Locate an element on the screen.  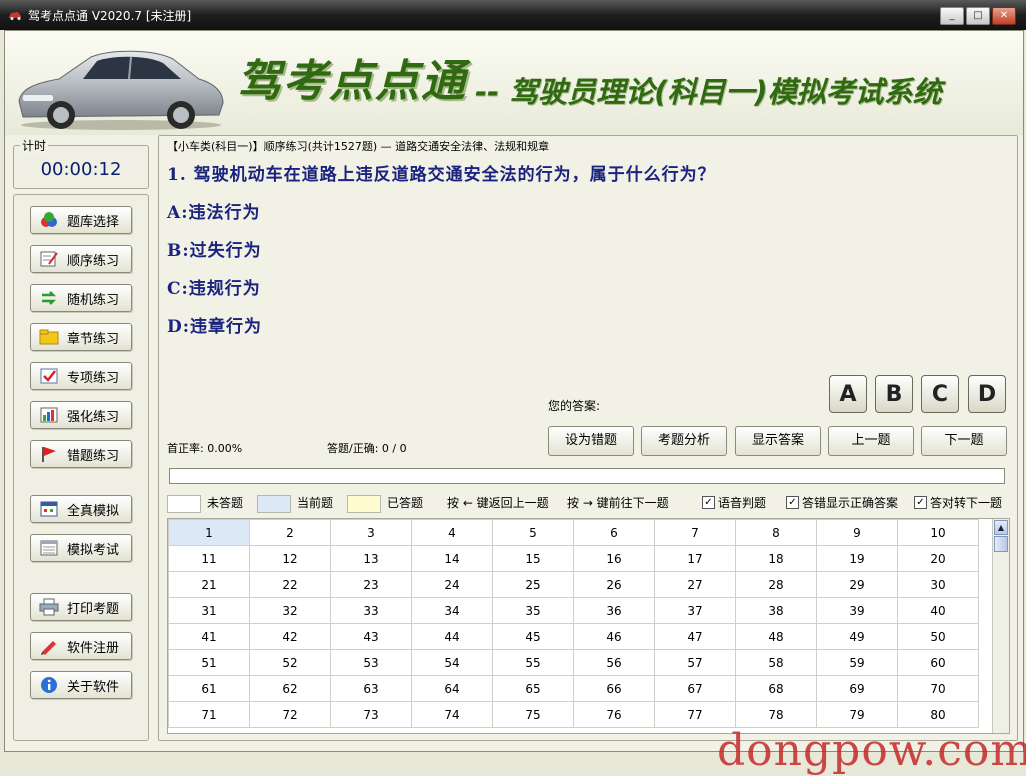
auto-next-checkbox: ✓ is located at coordinates (920, 502).